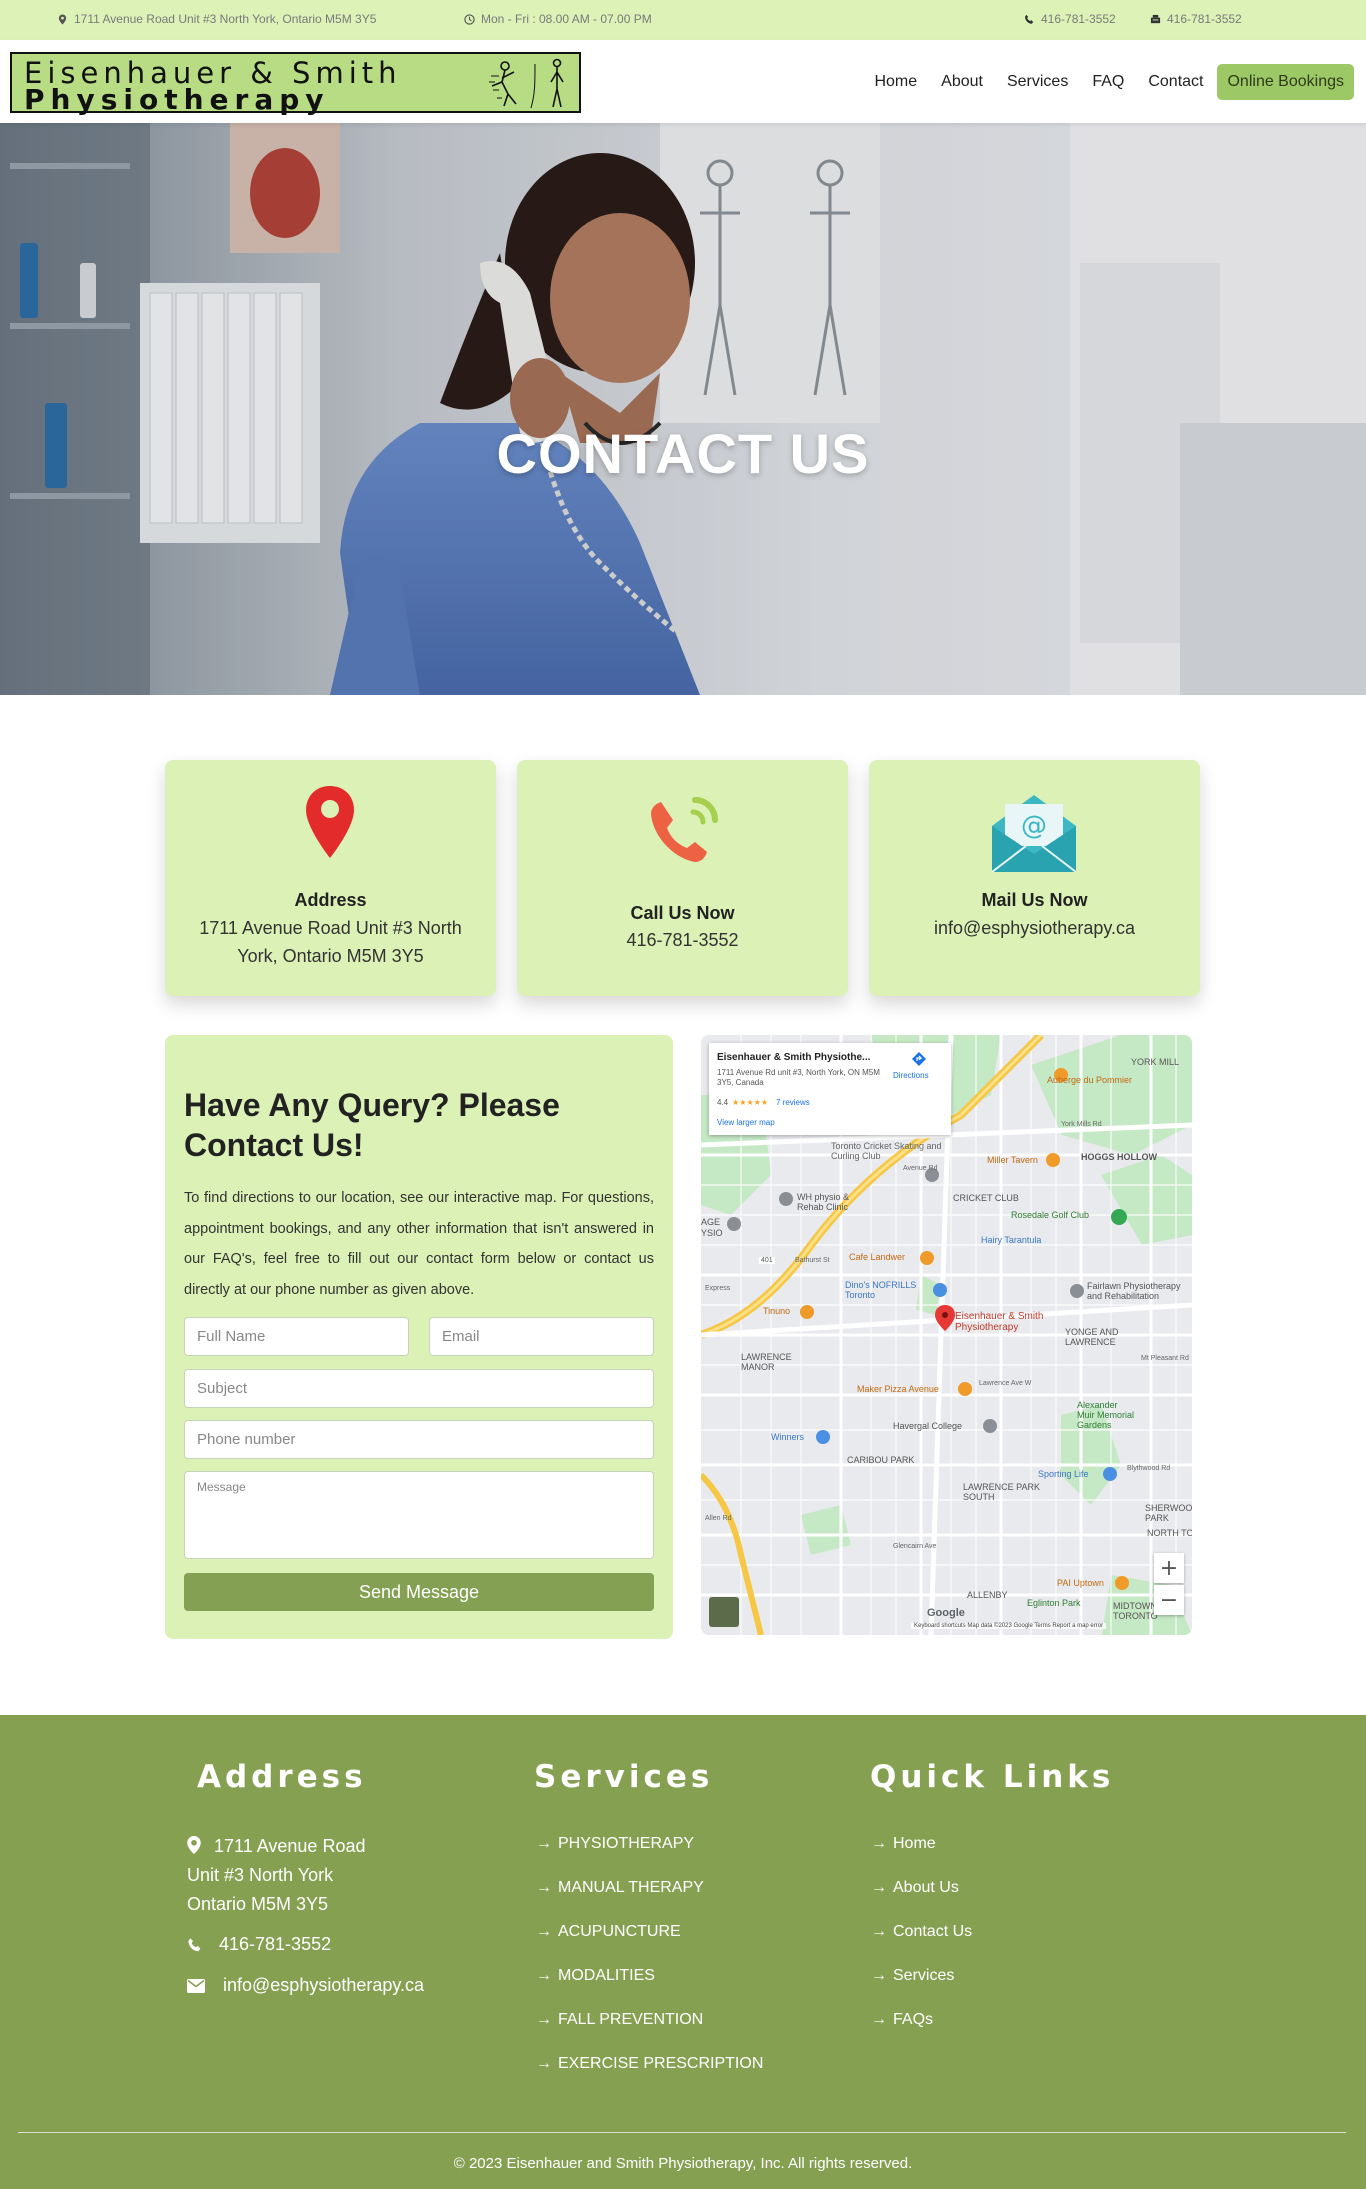 The height and width of the screenshot is (2189, 1366). I want to click on footer-service-link: → EXERCISE PRESCRIPTION, so click(649, 2064).